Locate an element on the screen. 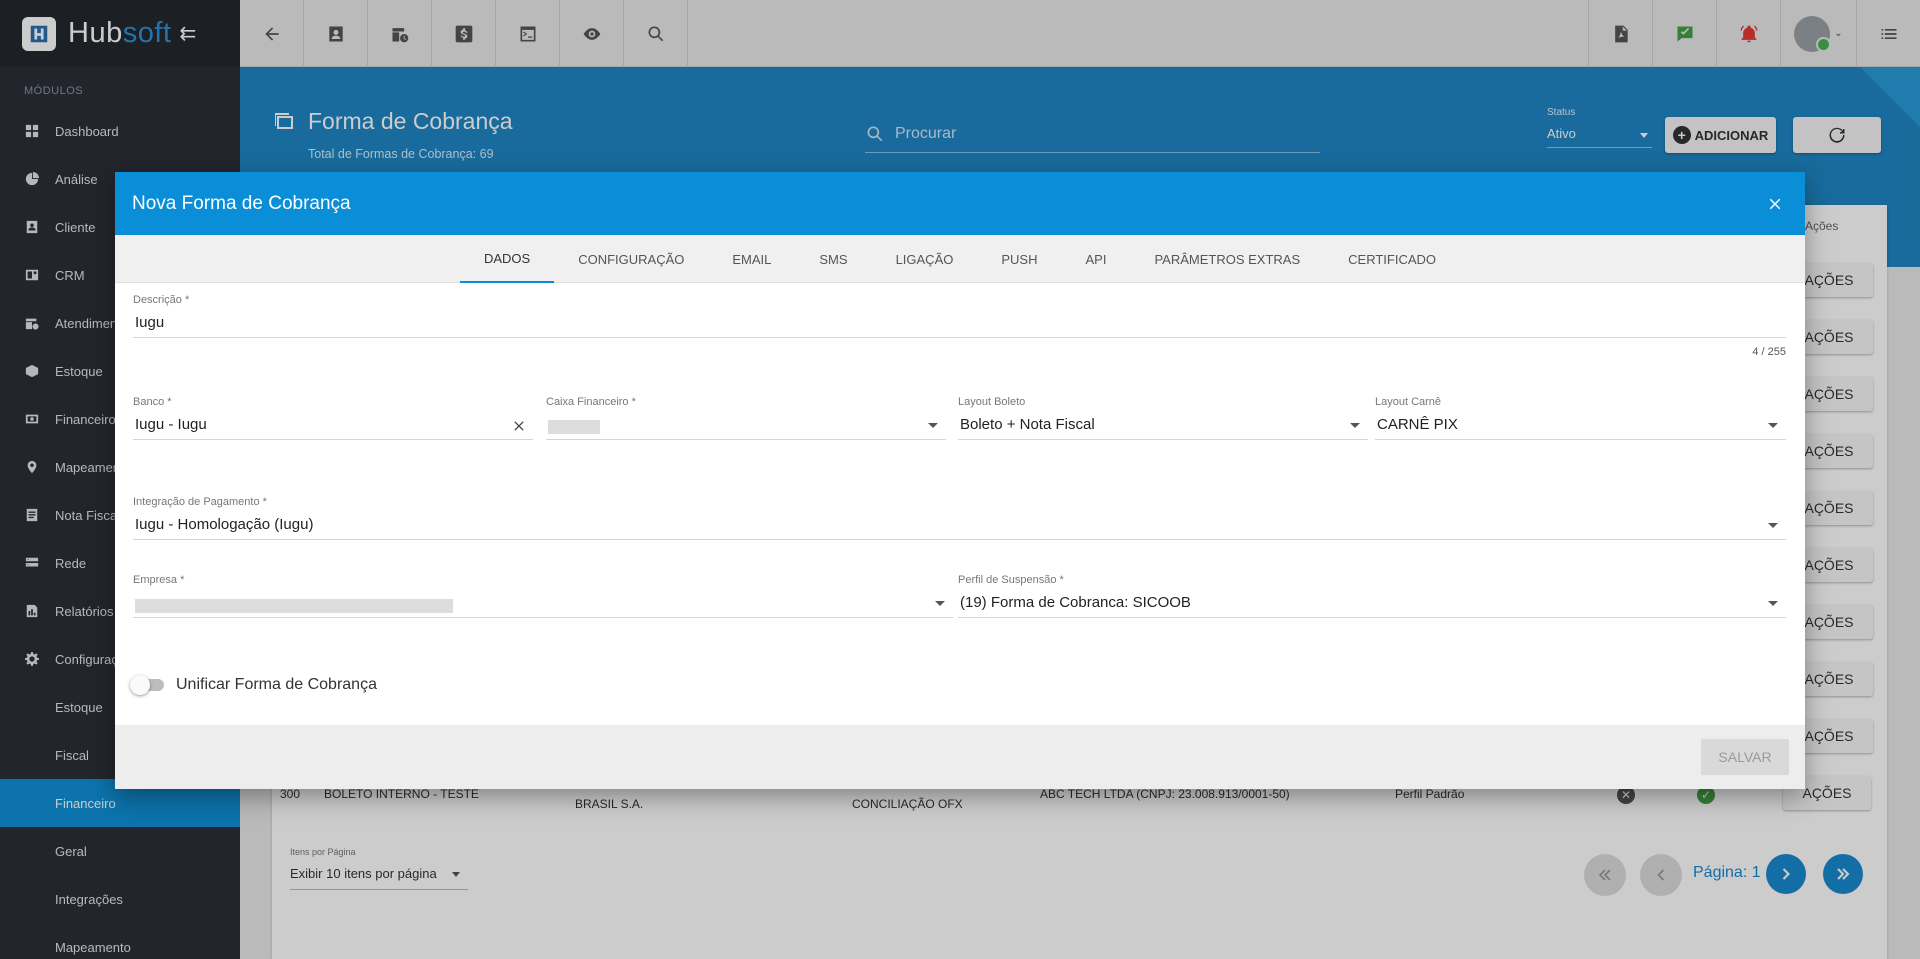 The height and width of the screenshot is (959, 1920). dialog-title: Nova Forma de Cobrança is located at coordinates (241, 203).